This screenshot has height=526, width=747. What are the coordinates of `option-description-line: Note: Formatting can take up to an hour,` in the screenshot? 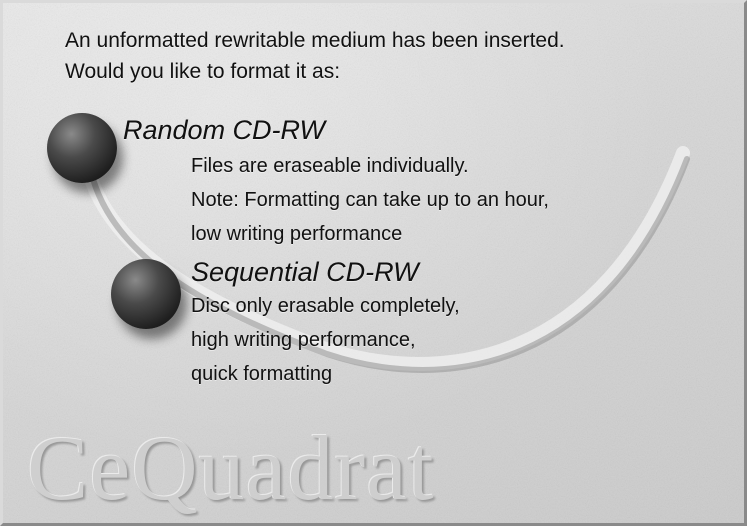 It's located at (370, 200).